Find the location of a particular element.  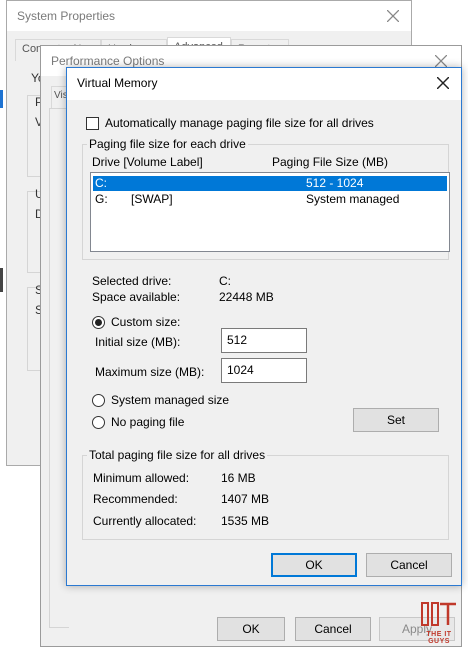

maximum-size-label: Maximum size (MB): is located at coordinates (150, 372).